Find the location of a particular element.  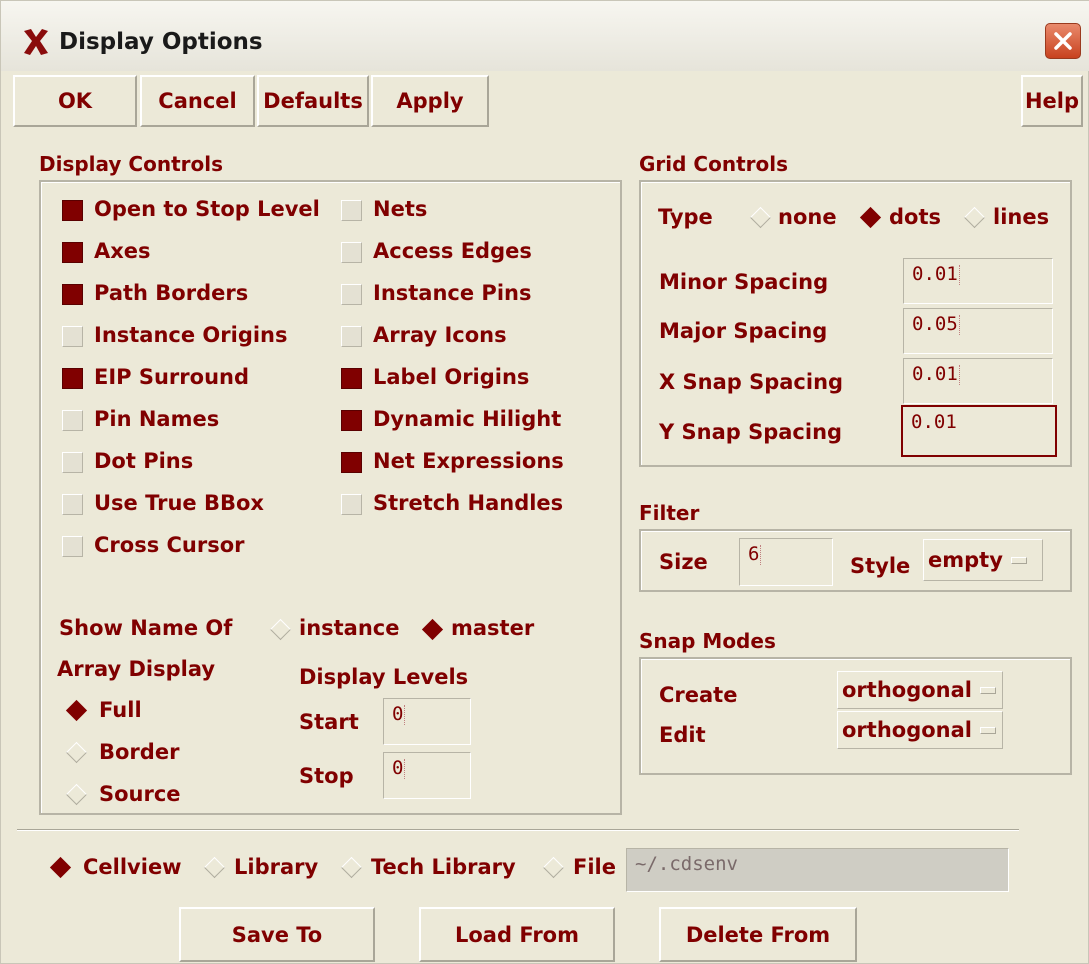

access-edges-label: Access Edges is located at coordinates (452, 251).